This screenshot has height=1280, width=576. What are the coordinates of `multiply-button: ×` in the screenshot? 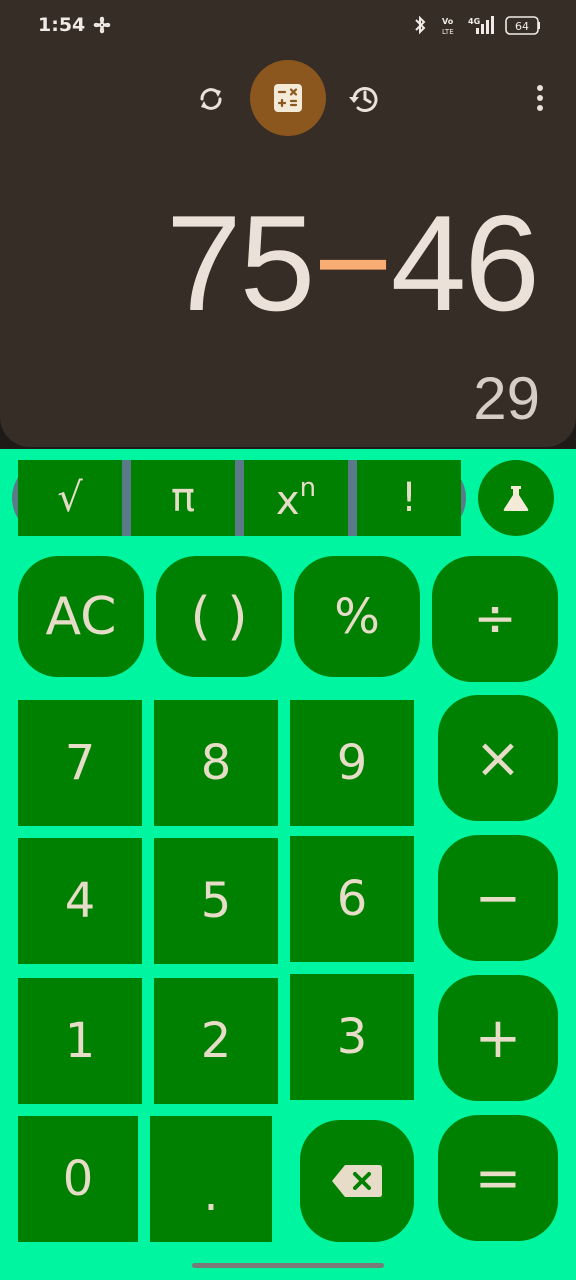 It's located at (498, 758).